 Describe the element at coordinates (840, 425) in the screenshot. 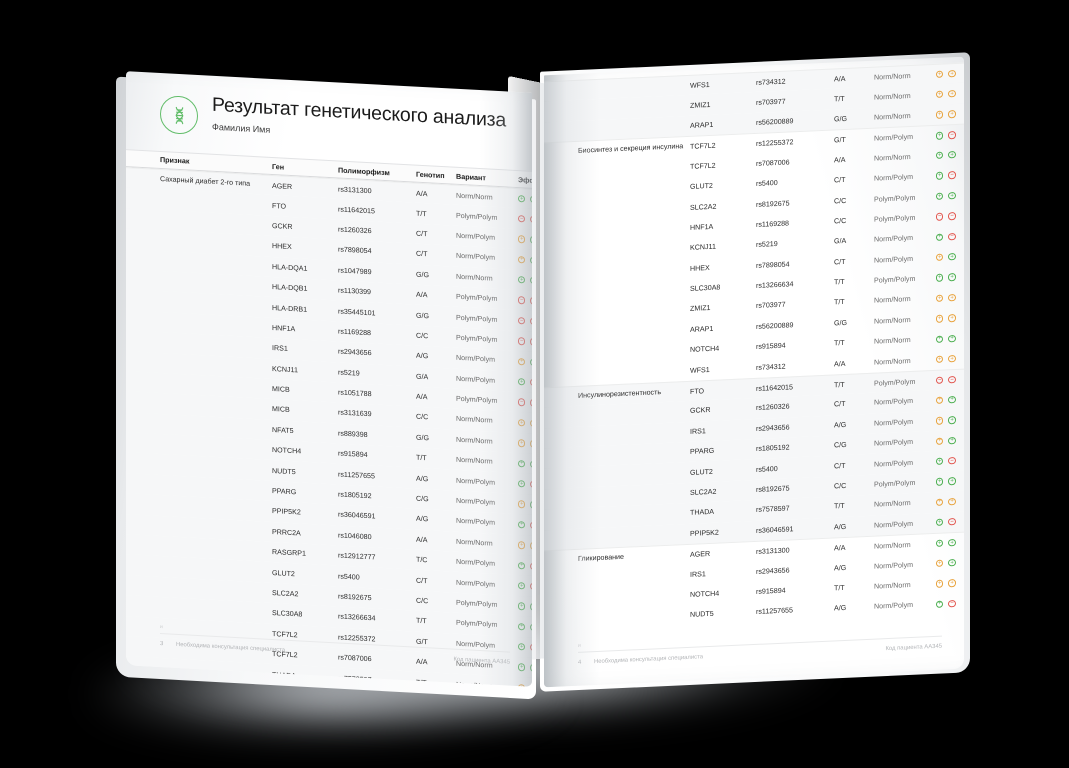

I see `cell-genotype: A/G` at that location.